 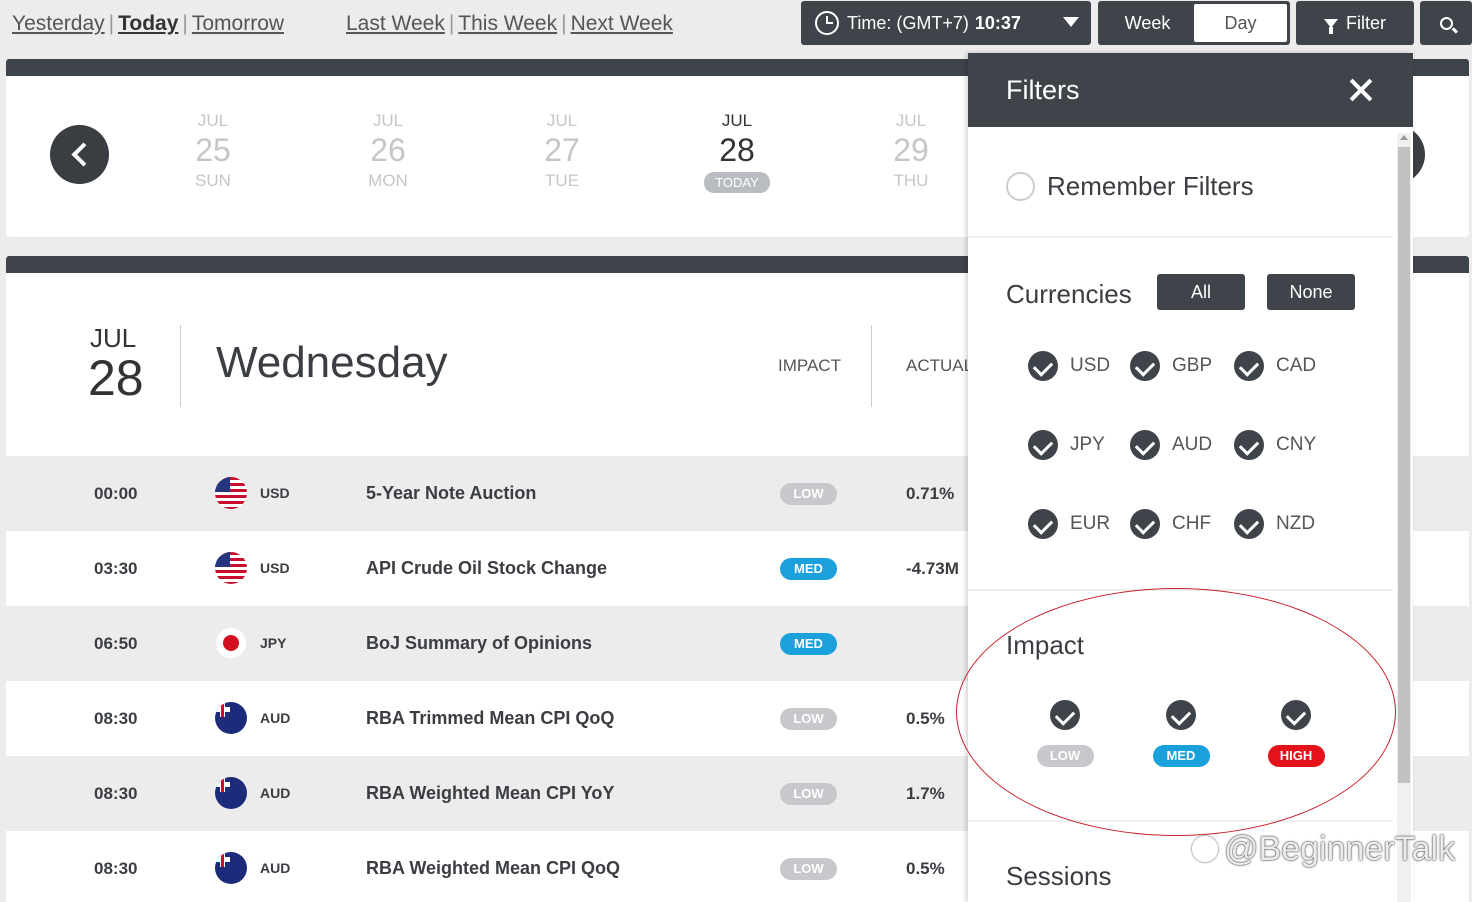 What do you see at coordinates (490, 718) in the screenshot?
I see `event-name: RBA Trimmed Mean CPI QoQ` at bounding box center [490, 718].